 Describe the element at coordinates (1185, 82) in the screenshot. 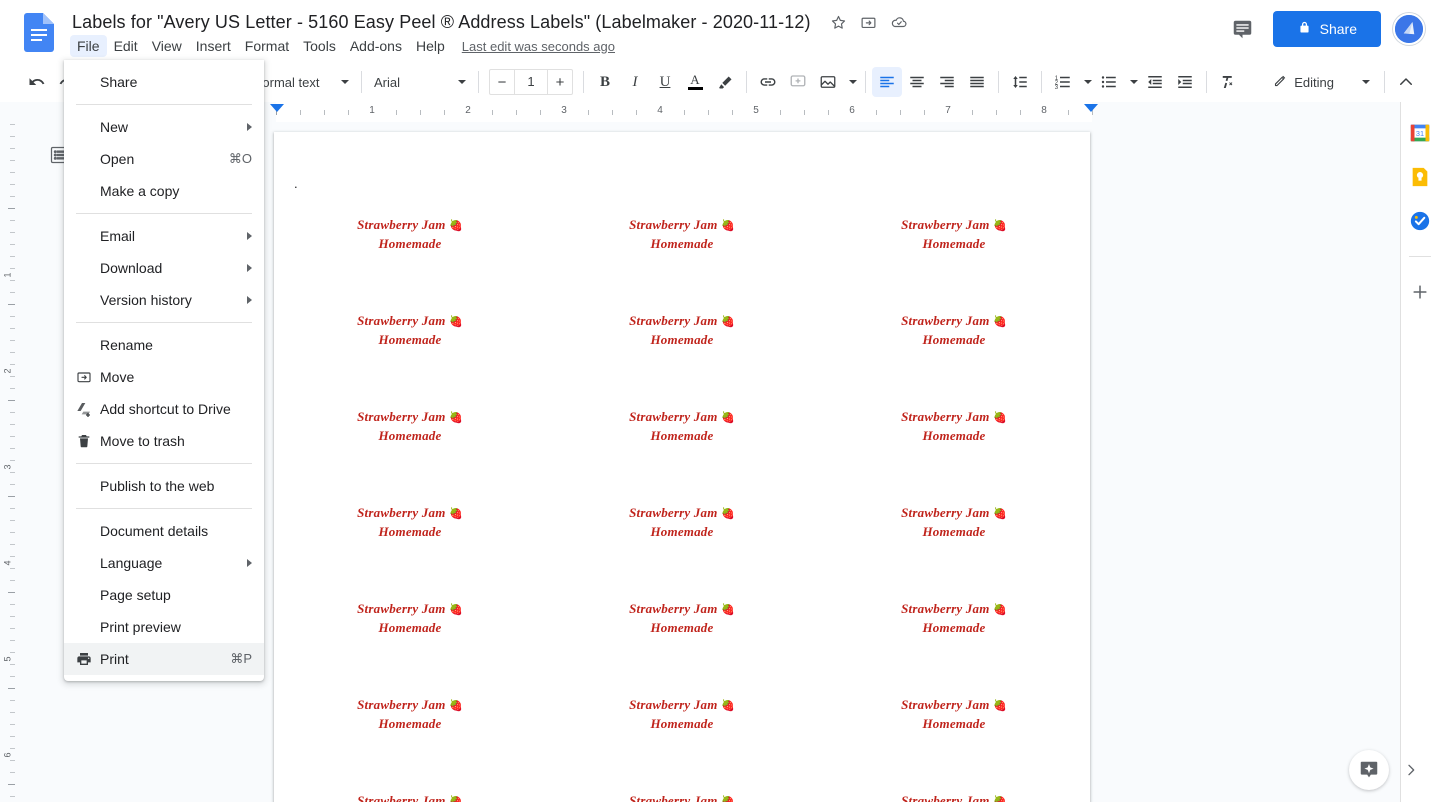

I see `increase-indent-icon` at that location.